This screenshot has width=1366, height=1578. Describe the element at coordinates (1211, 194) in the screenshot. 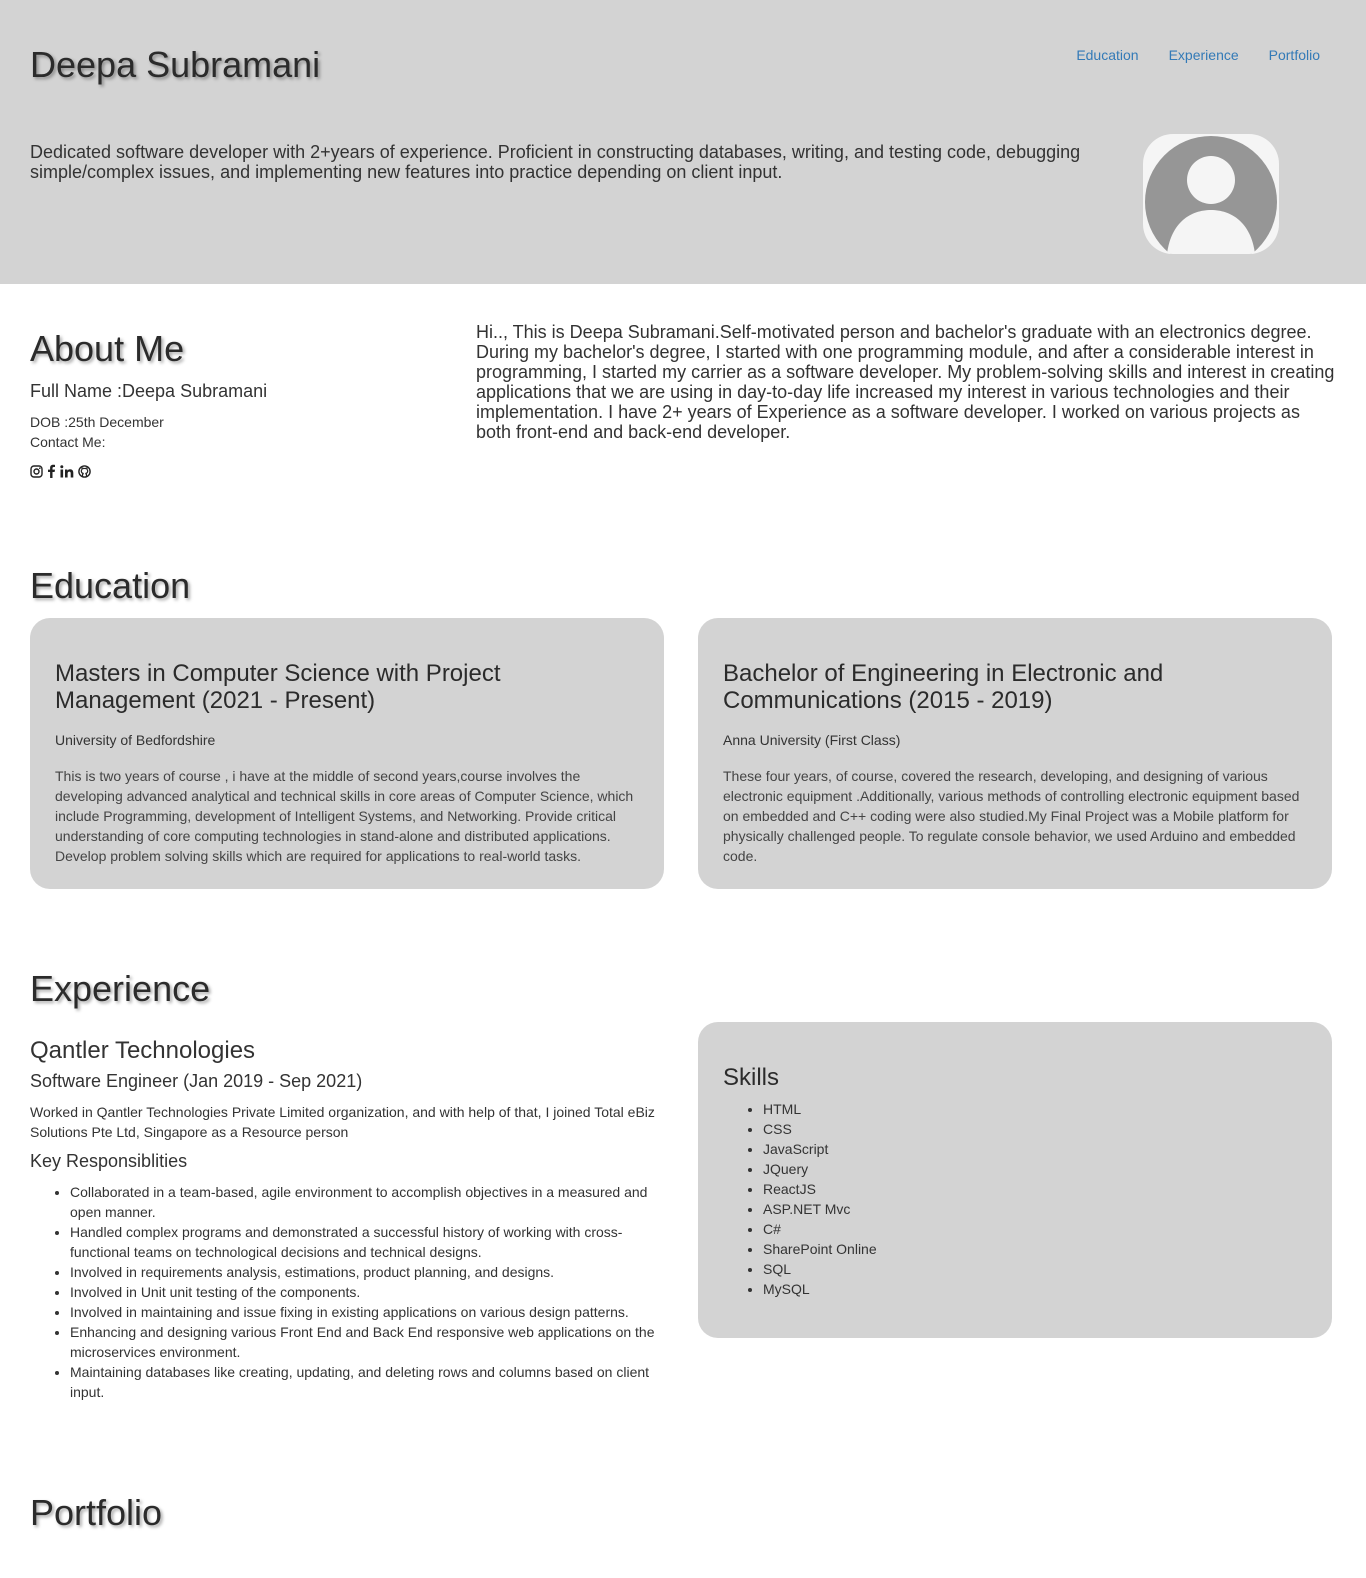

I see `avatar` at that location.